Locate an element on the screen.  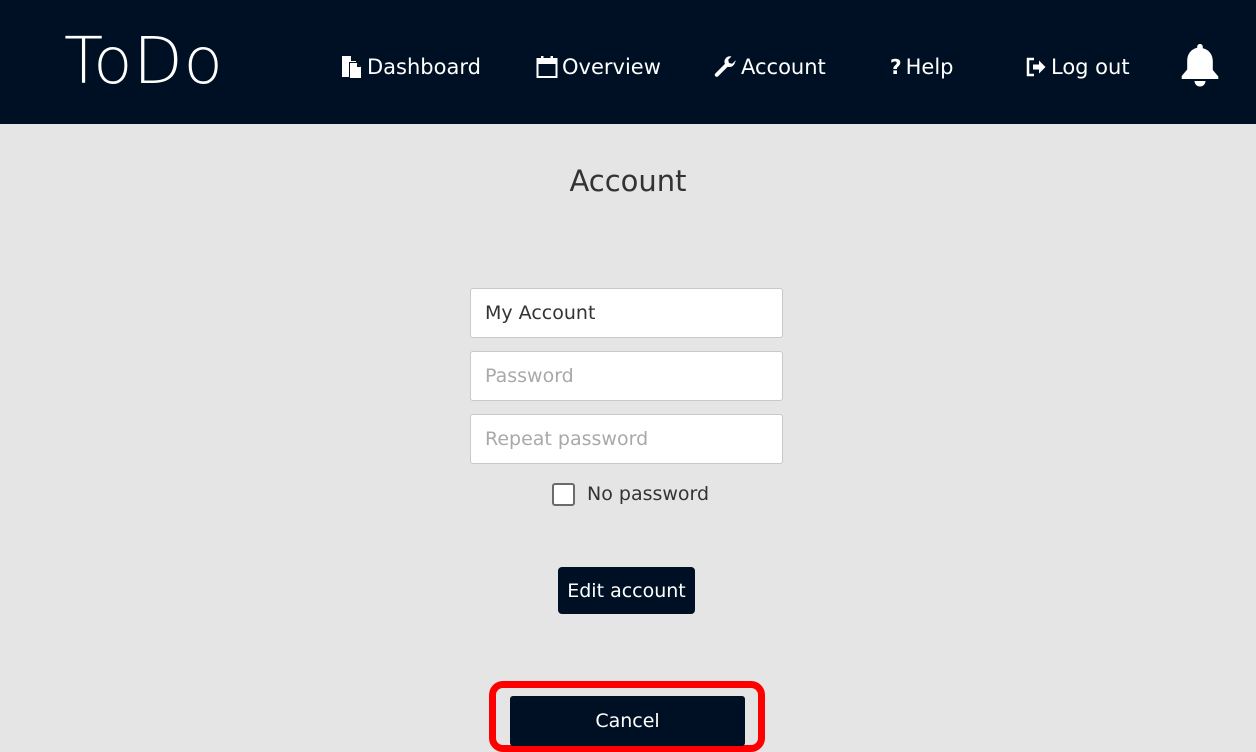
wrench-icon is located at coordinates (725, 67).